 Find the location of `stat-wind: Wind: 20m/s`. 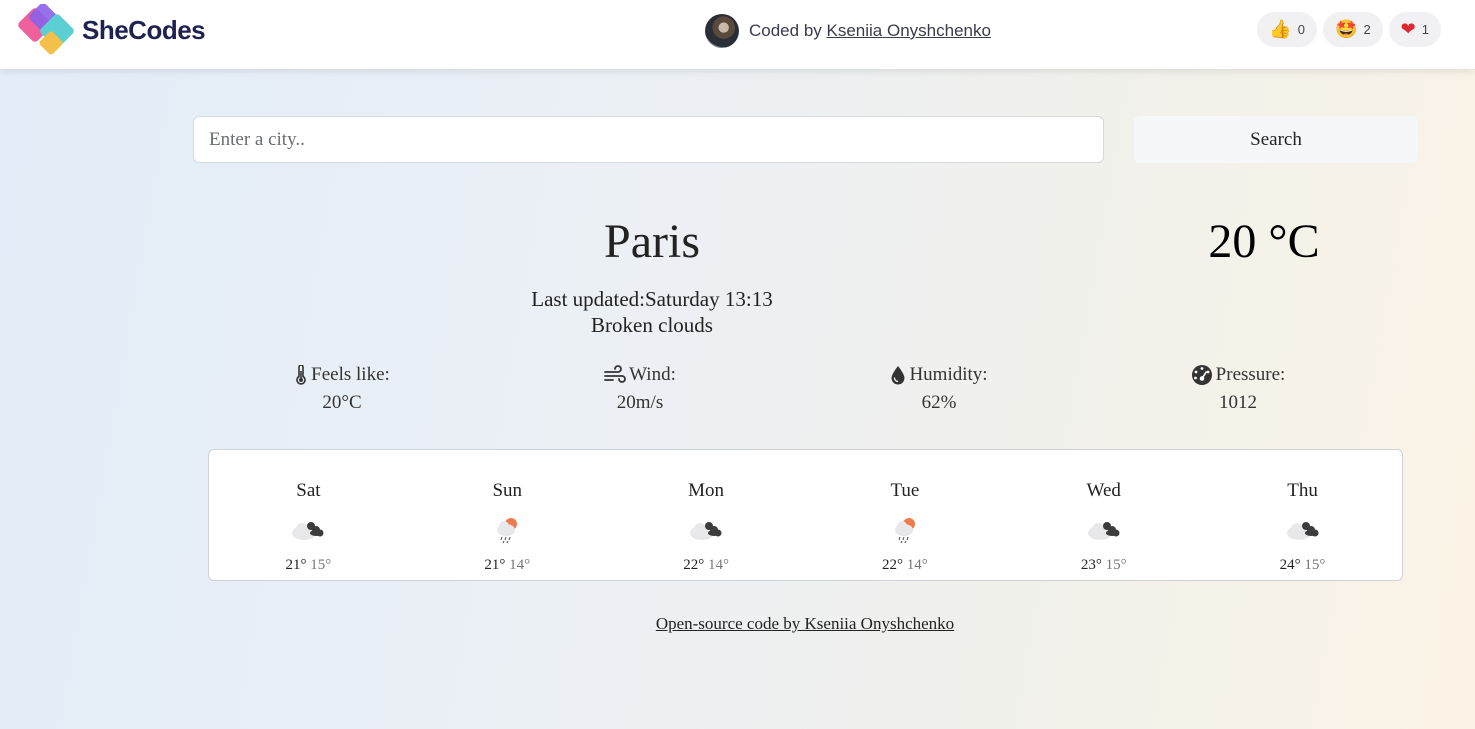

stat-wind: Wind: 20m/s is located at coordinates (640, 388).